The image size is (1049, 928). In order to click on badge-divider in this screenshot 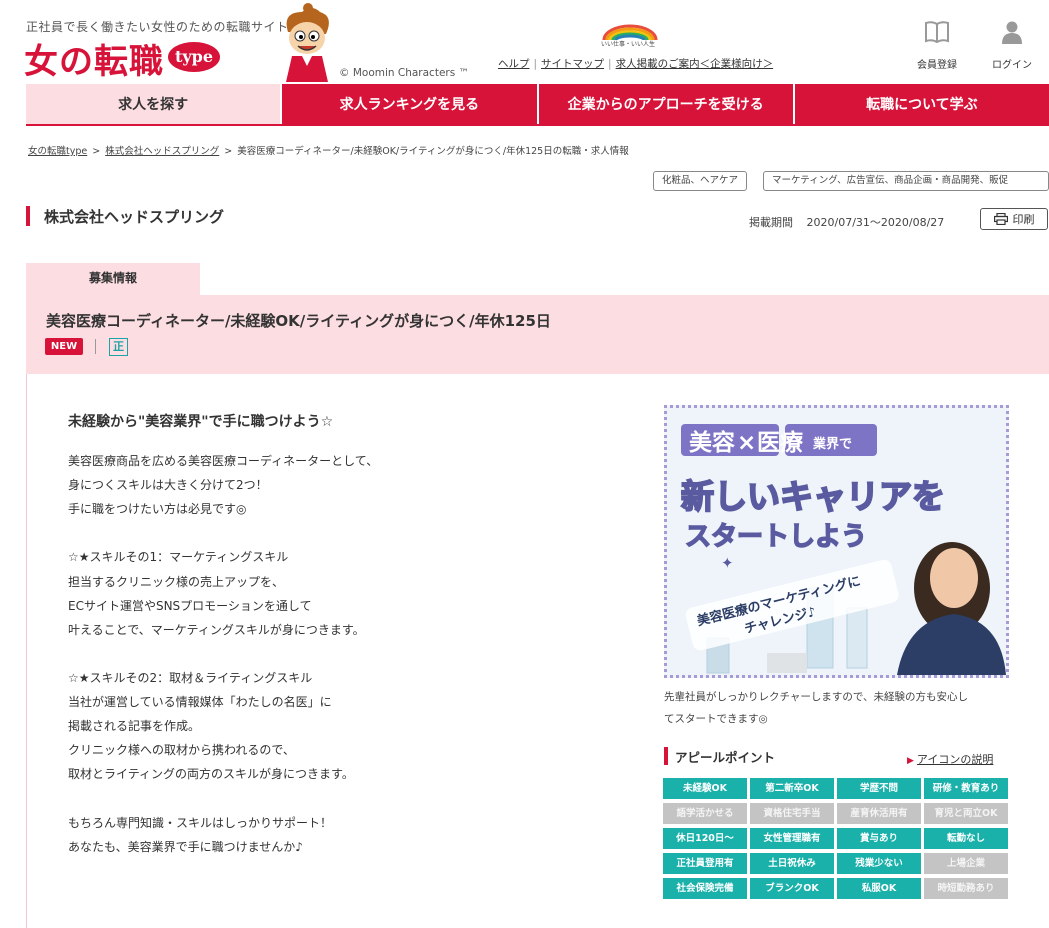, I will do `click(95, 346)`.